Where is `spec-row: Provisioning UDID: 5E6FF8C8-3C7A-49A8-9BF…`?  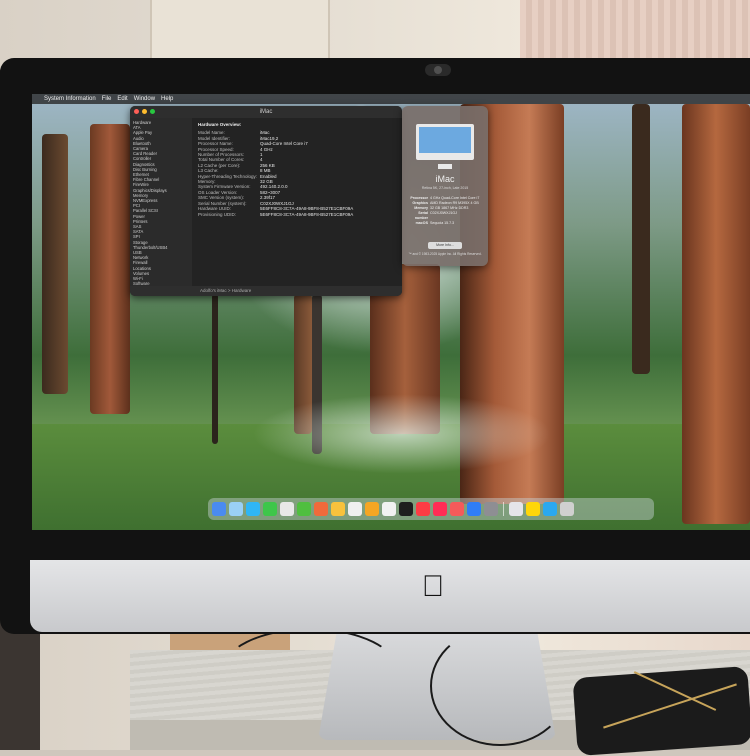 spec-row: Provisioning UDID: 5E6FF8C8-3C7A-49A8-9BF… is located at coordinates (297, 214).